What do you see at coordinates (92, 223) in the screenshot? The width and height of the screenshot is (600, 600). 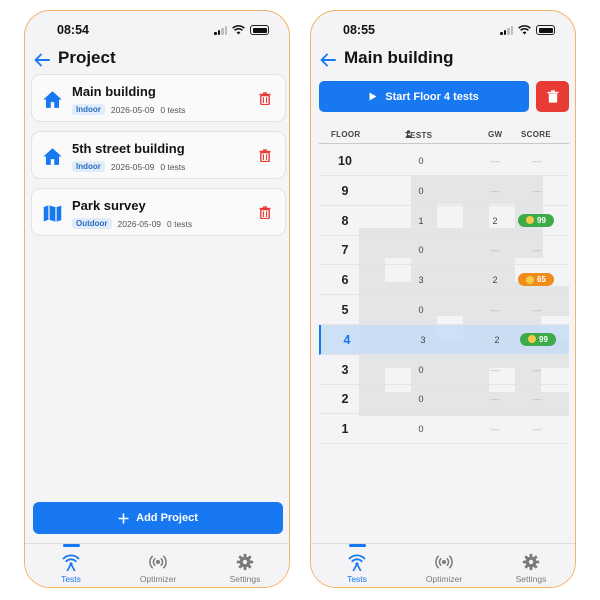 I see `project-type-badge: Outdoor` at bounding box center [92, 223].